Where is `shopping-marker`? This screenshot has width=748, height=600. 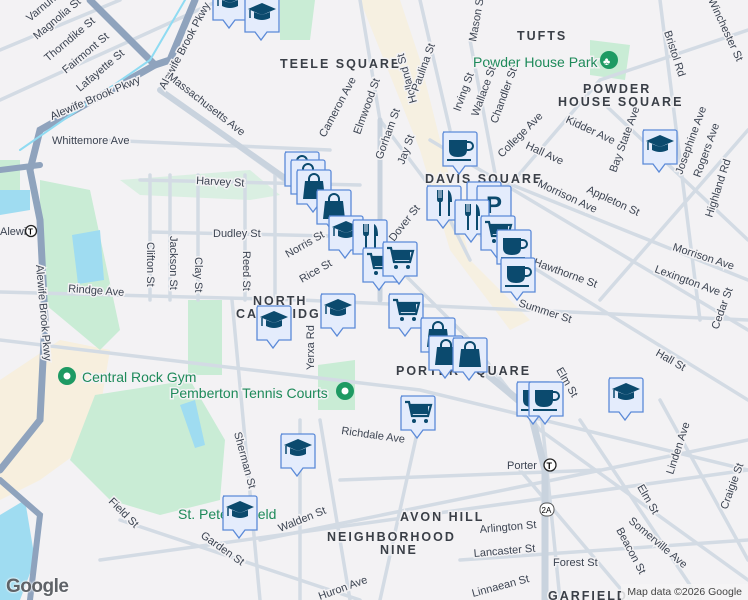 shopping-marker is located at coordinates (470, 359).